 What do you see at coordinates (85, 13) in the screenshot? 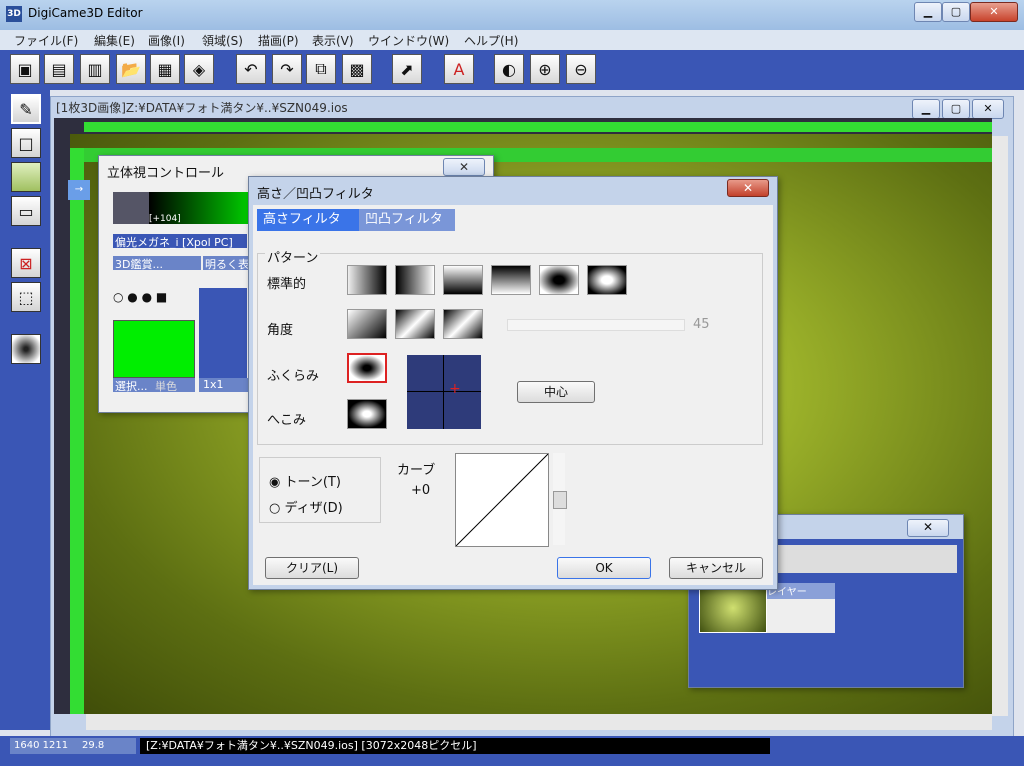
I see `window-title: DigiCame3D Editor` at bounding box center [85, 13].